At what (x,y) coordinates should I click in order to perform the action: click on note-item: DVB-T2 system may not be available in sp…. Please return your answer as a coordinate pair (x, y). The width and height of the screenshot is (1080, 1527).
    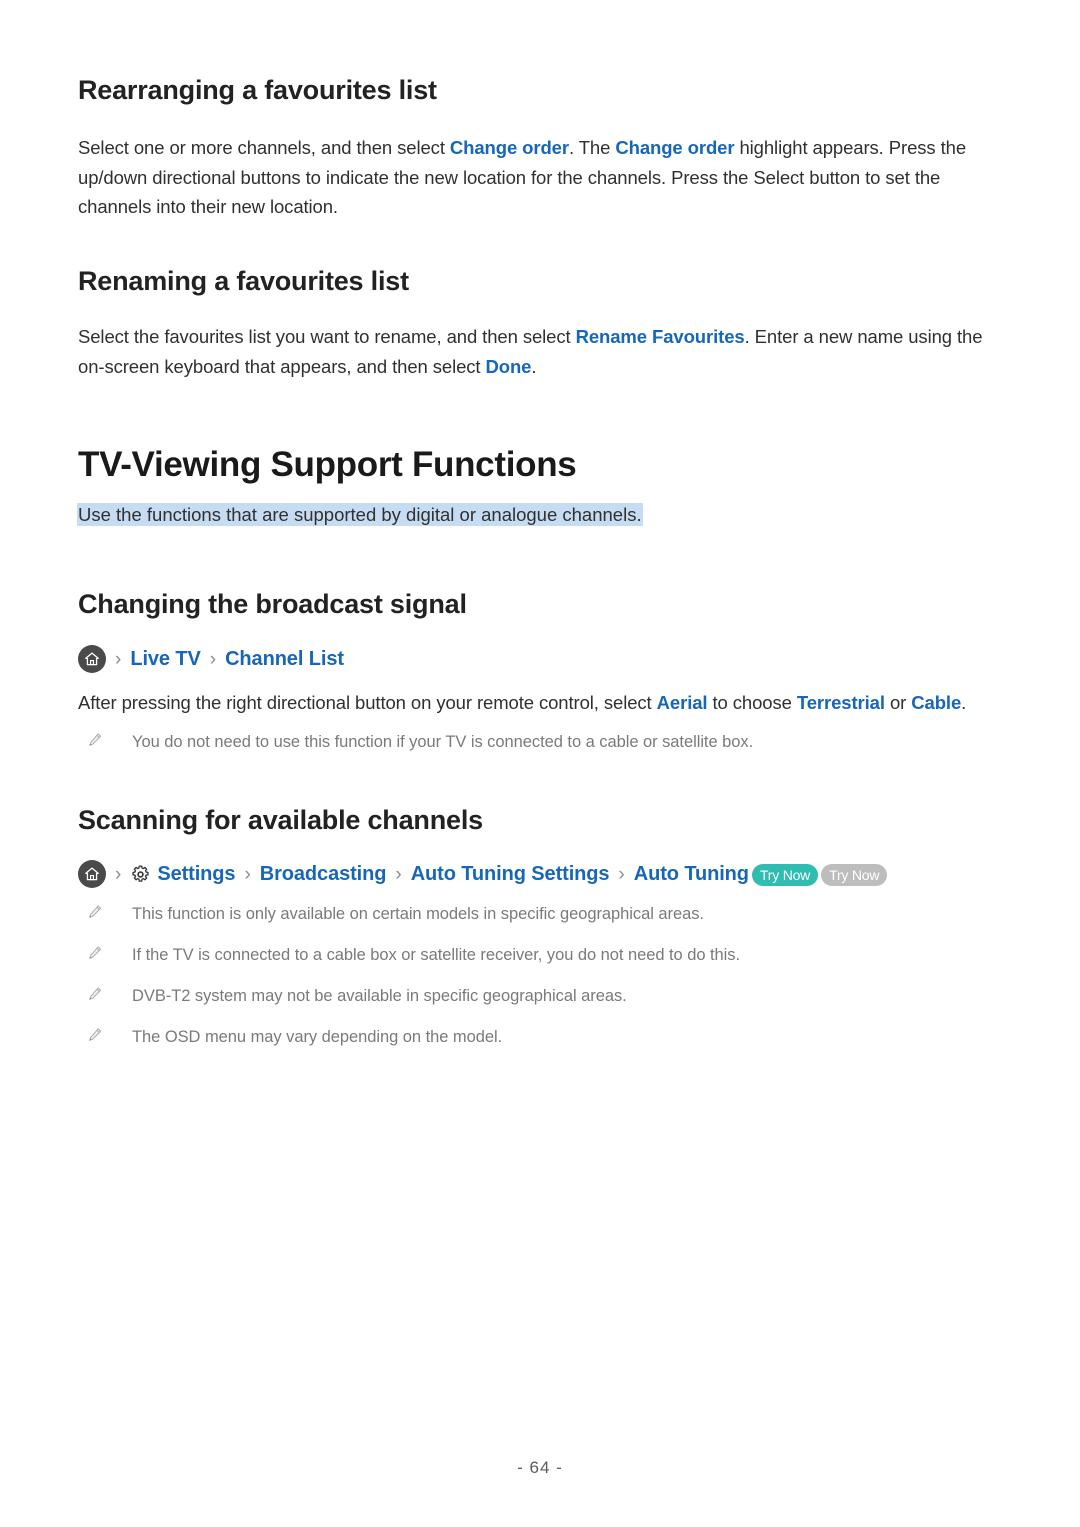
    Looking at the image, I should click on (540, 996).